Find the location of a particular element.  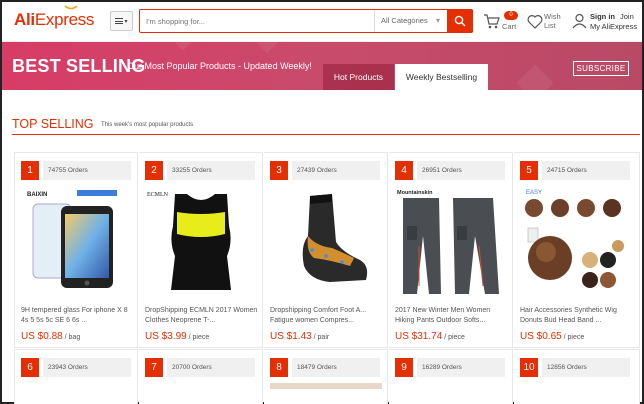

cart-label: Cart is located at coordinates (509, 26).